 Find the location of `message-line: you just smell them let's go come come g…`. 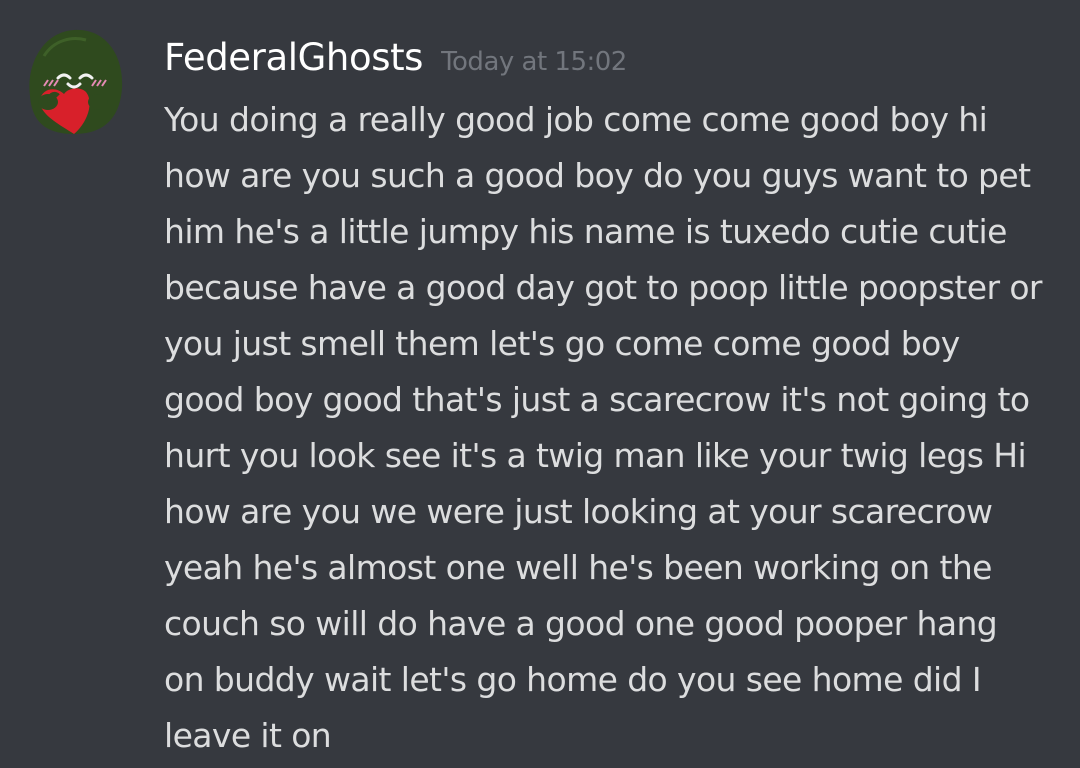

message-line: you just smell them let's go come come g… is located at coordinates (562, 343).